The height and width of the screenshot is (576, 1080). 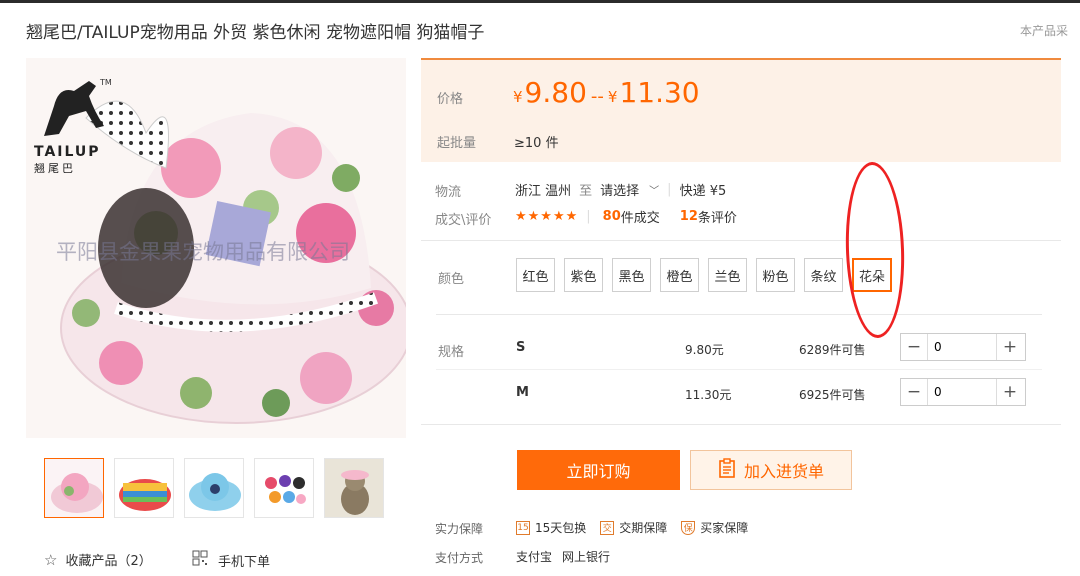 I want to click on price-low: 9.80, so click(x=555, y=92).